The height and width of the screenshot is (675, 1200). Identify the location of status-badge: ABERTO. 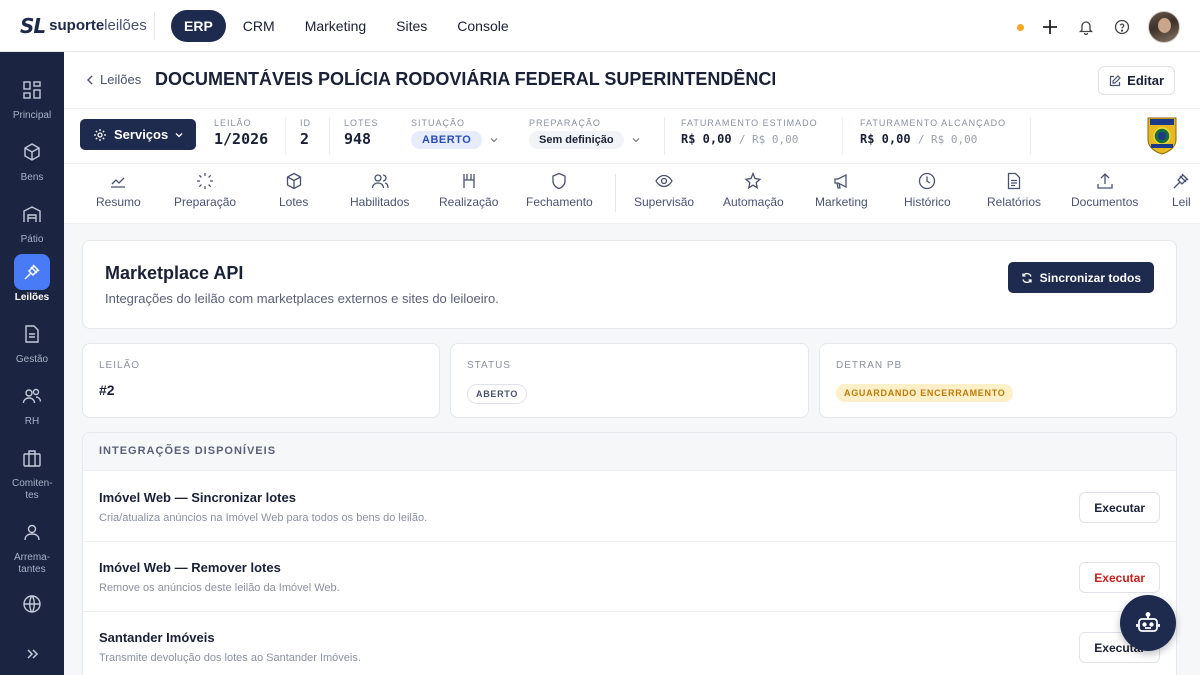
(497, 394).